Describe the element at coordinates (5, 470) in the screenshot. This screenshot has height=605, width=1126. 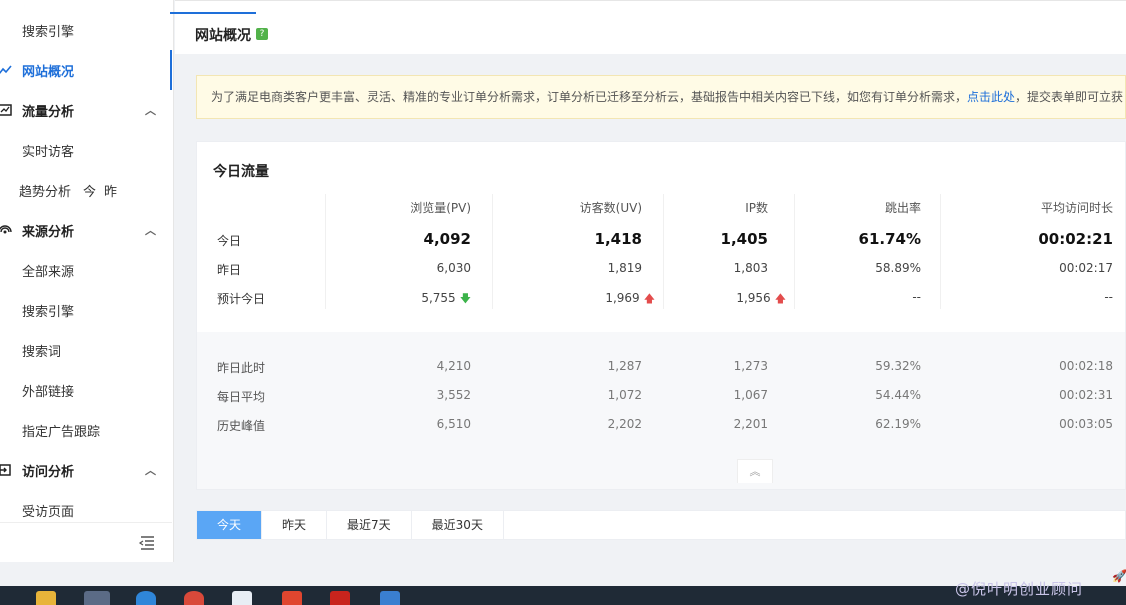
I see `login-icon` at that location.